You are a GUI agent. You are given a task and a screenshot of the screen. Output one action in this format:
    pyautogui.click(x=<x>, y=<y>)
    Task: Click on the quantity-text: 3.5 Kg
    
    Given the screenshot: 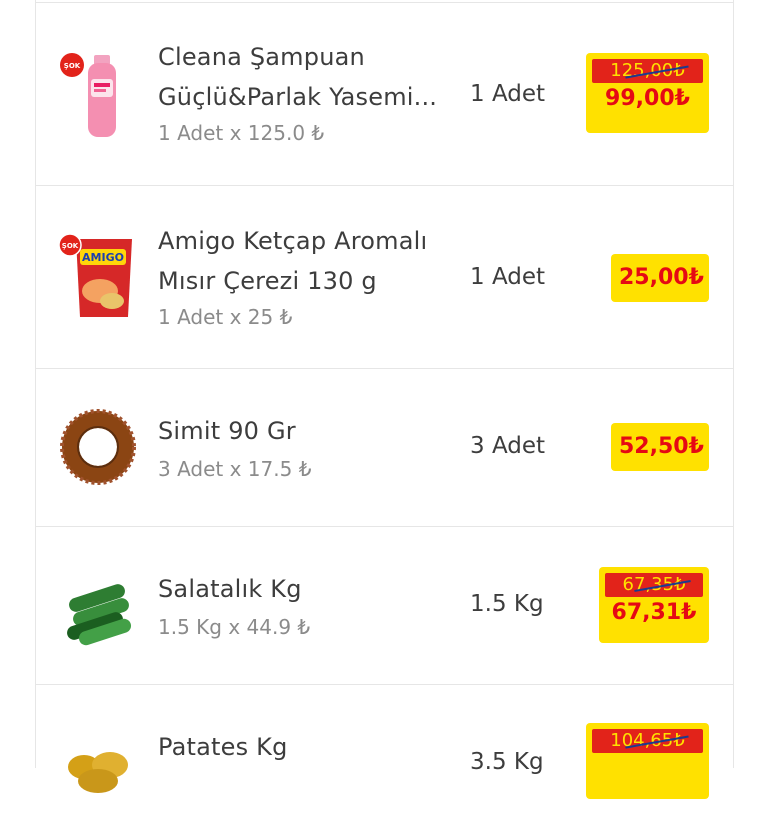 What is the action you would take?
    pyautogui.click(x=507, y=762)
    